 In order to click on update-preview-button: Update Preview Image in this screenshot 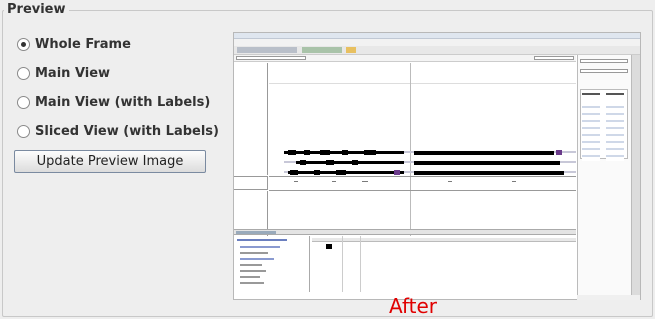, I will do `click(110, 161)`.